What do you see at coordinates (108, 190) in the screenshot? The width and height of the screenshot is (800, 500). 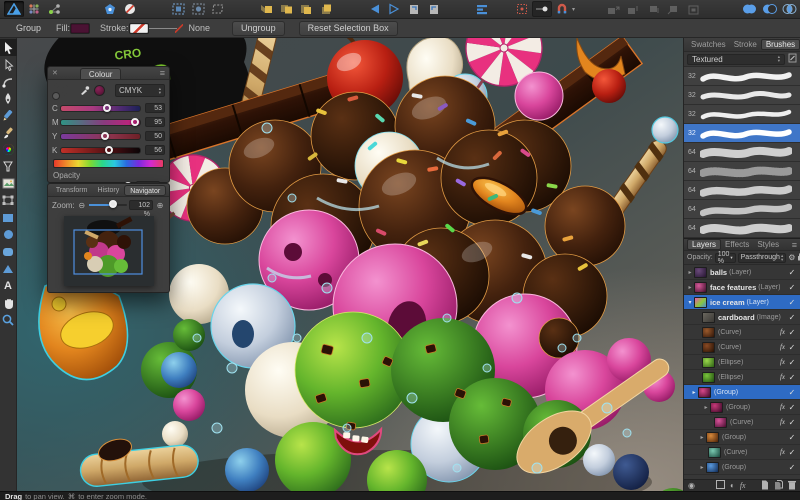 I see `tab-history: History` at bounding box center [108, 190].